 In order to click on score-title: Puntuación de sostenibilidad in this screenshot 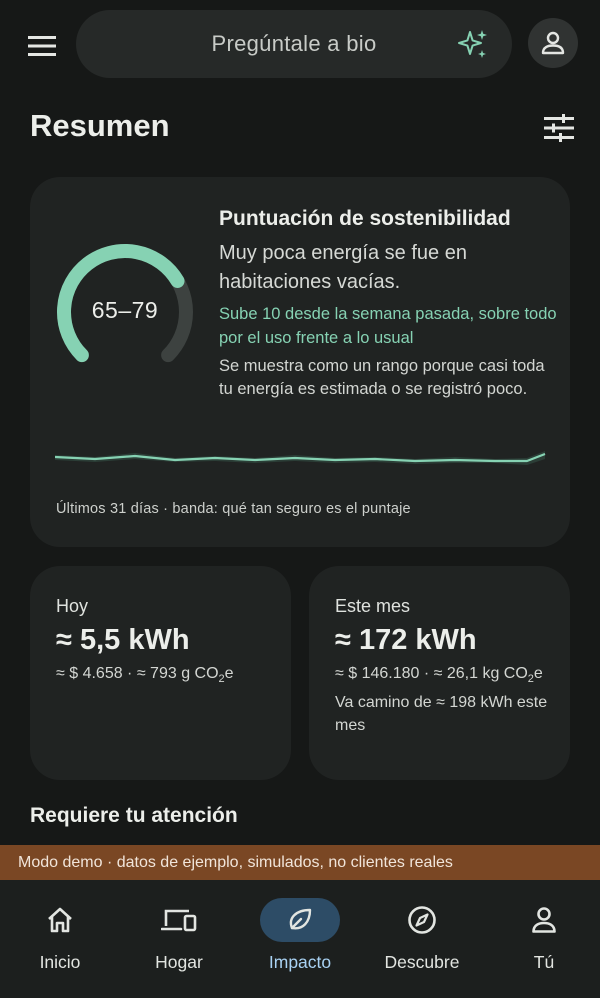, I will do `click(365, 218)`.